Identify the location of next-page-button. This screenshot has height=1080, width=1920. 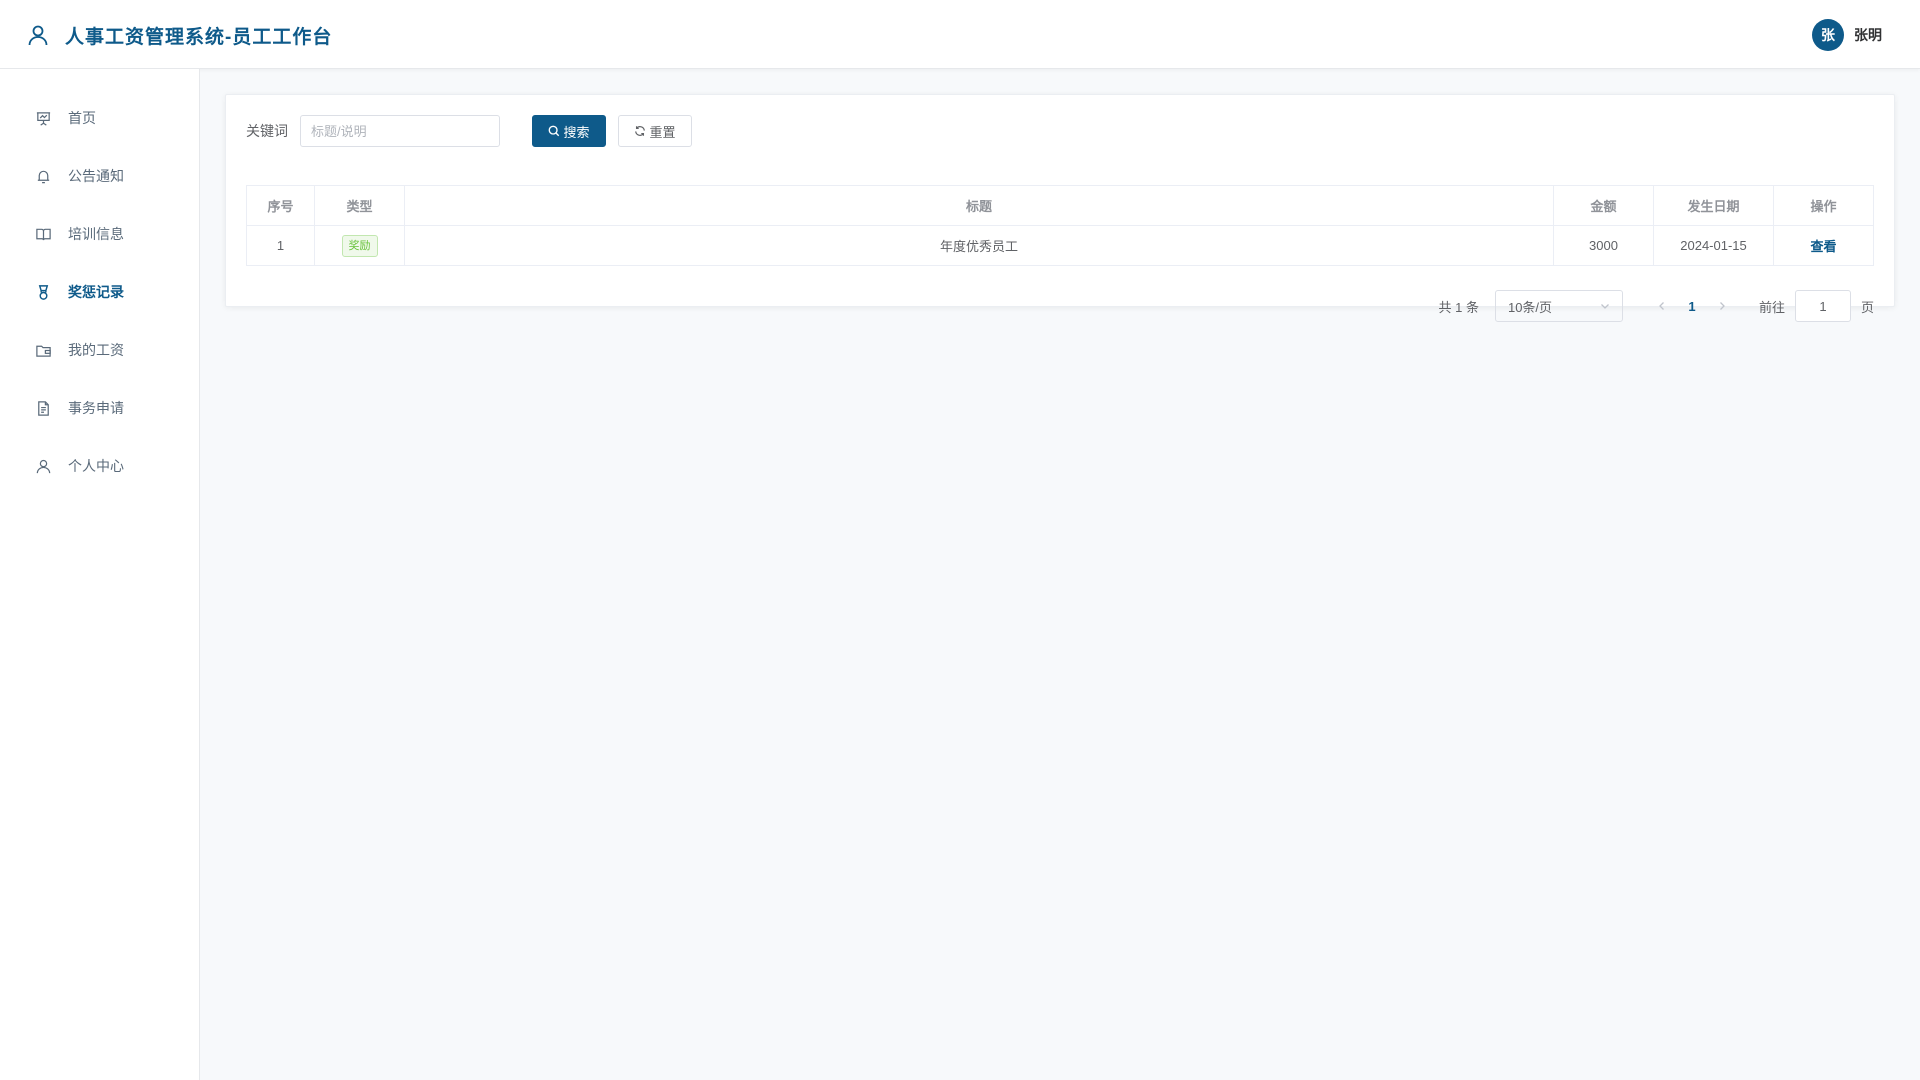
(1722, 306).